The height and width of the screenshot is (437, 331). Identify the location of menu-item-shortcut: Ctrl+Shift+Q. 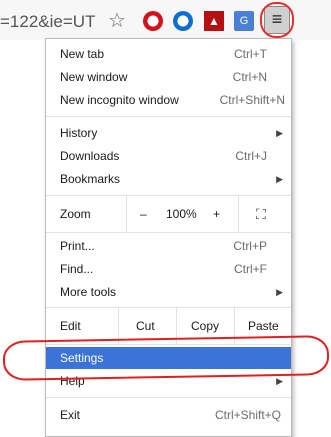
(247, 415).